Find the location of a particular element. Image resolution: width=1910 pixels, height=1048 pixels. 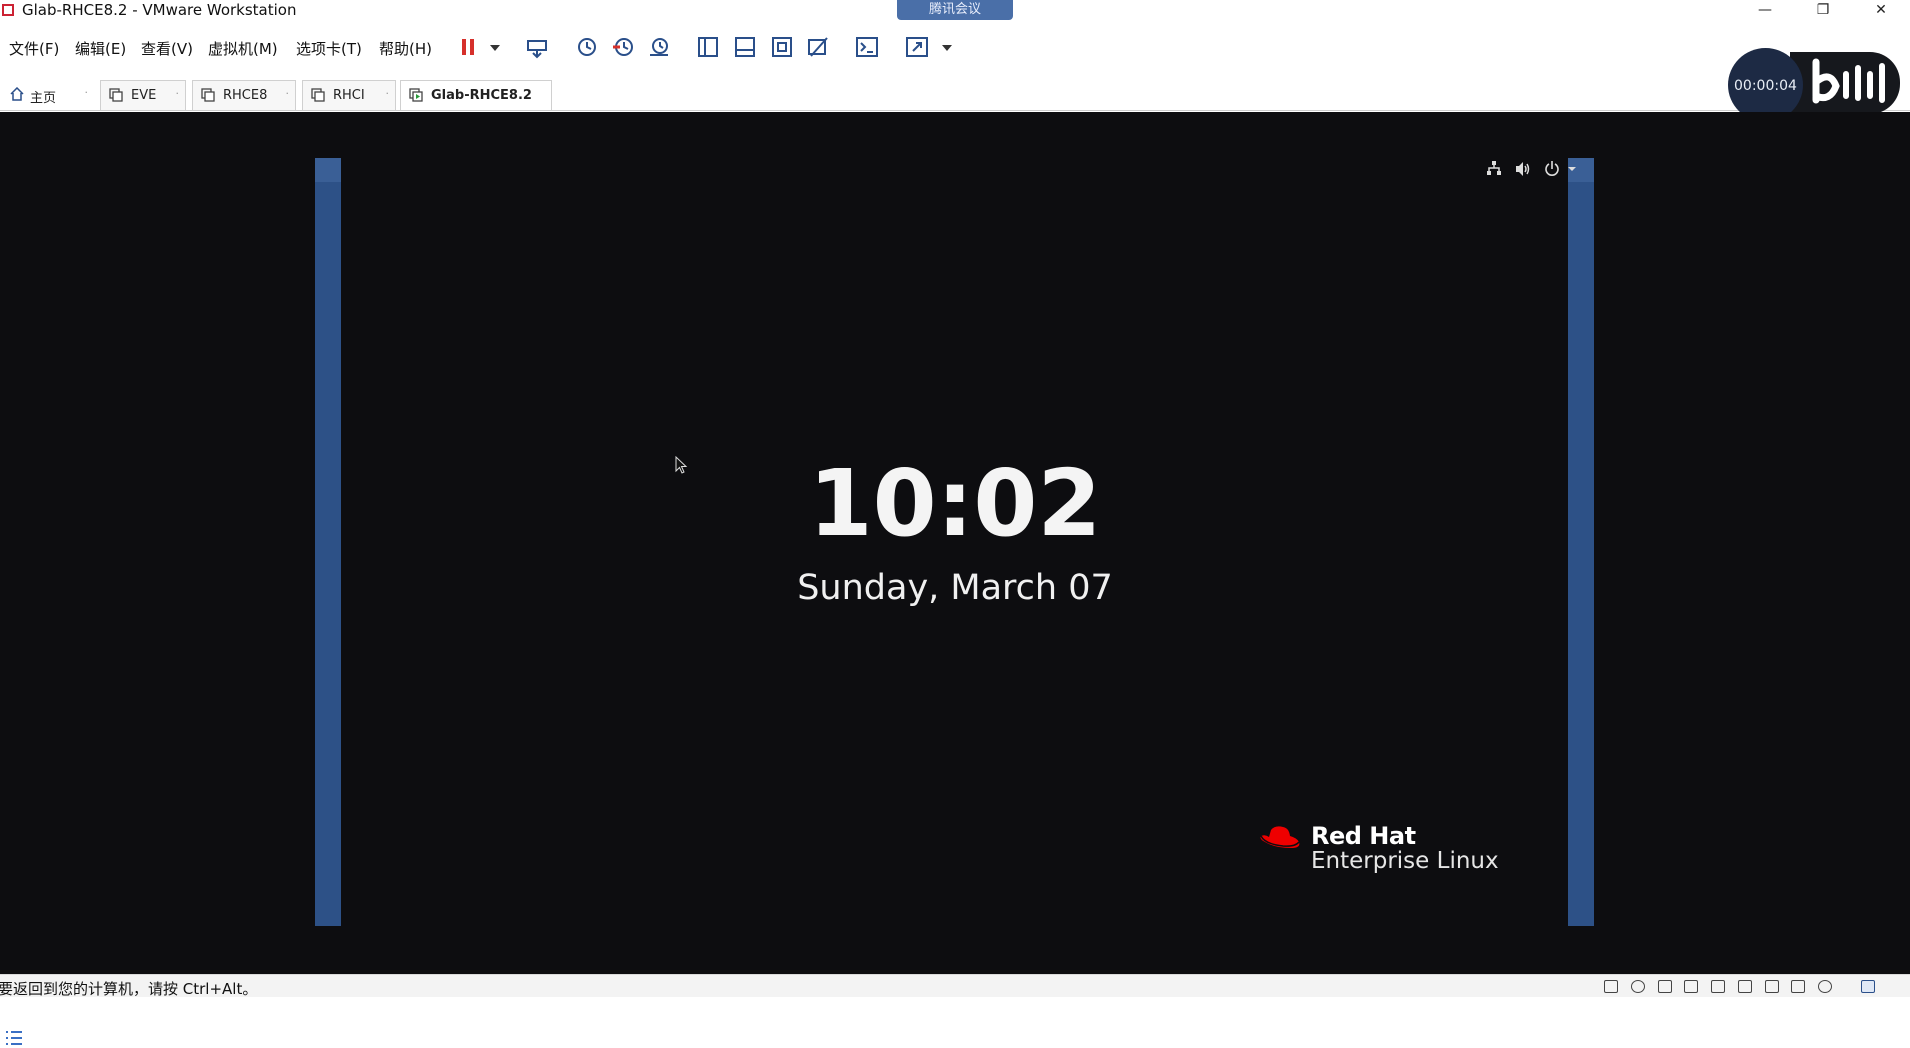

printer-icon is located at coordinates (1718, 986).